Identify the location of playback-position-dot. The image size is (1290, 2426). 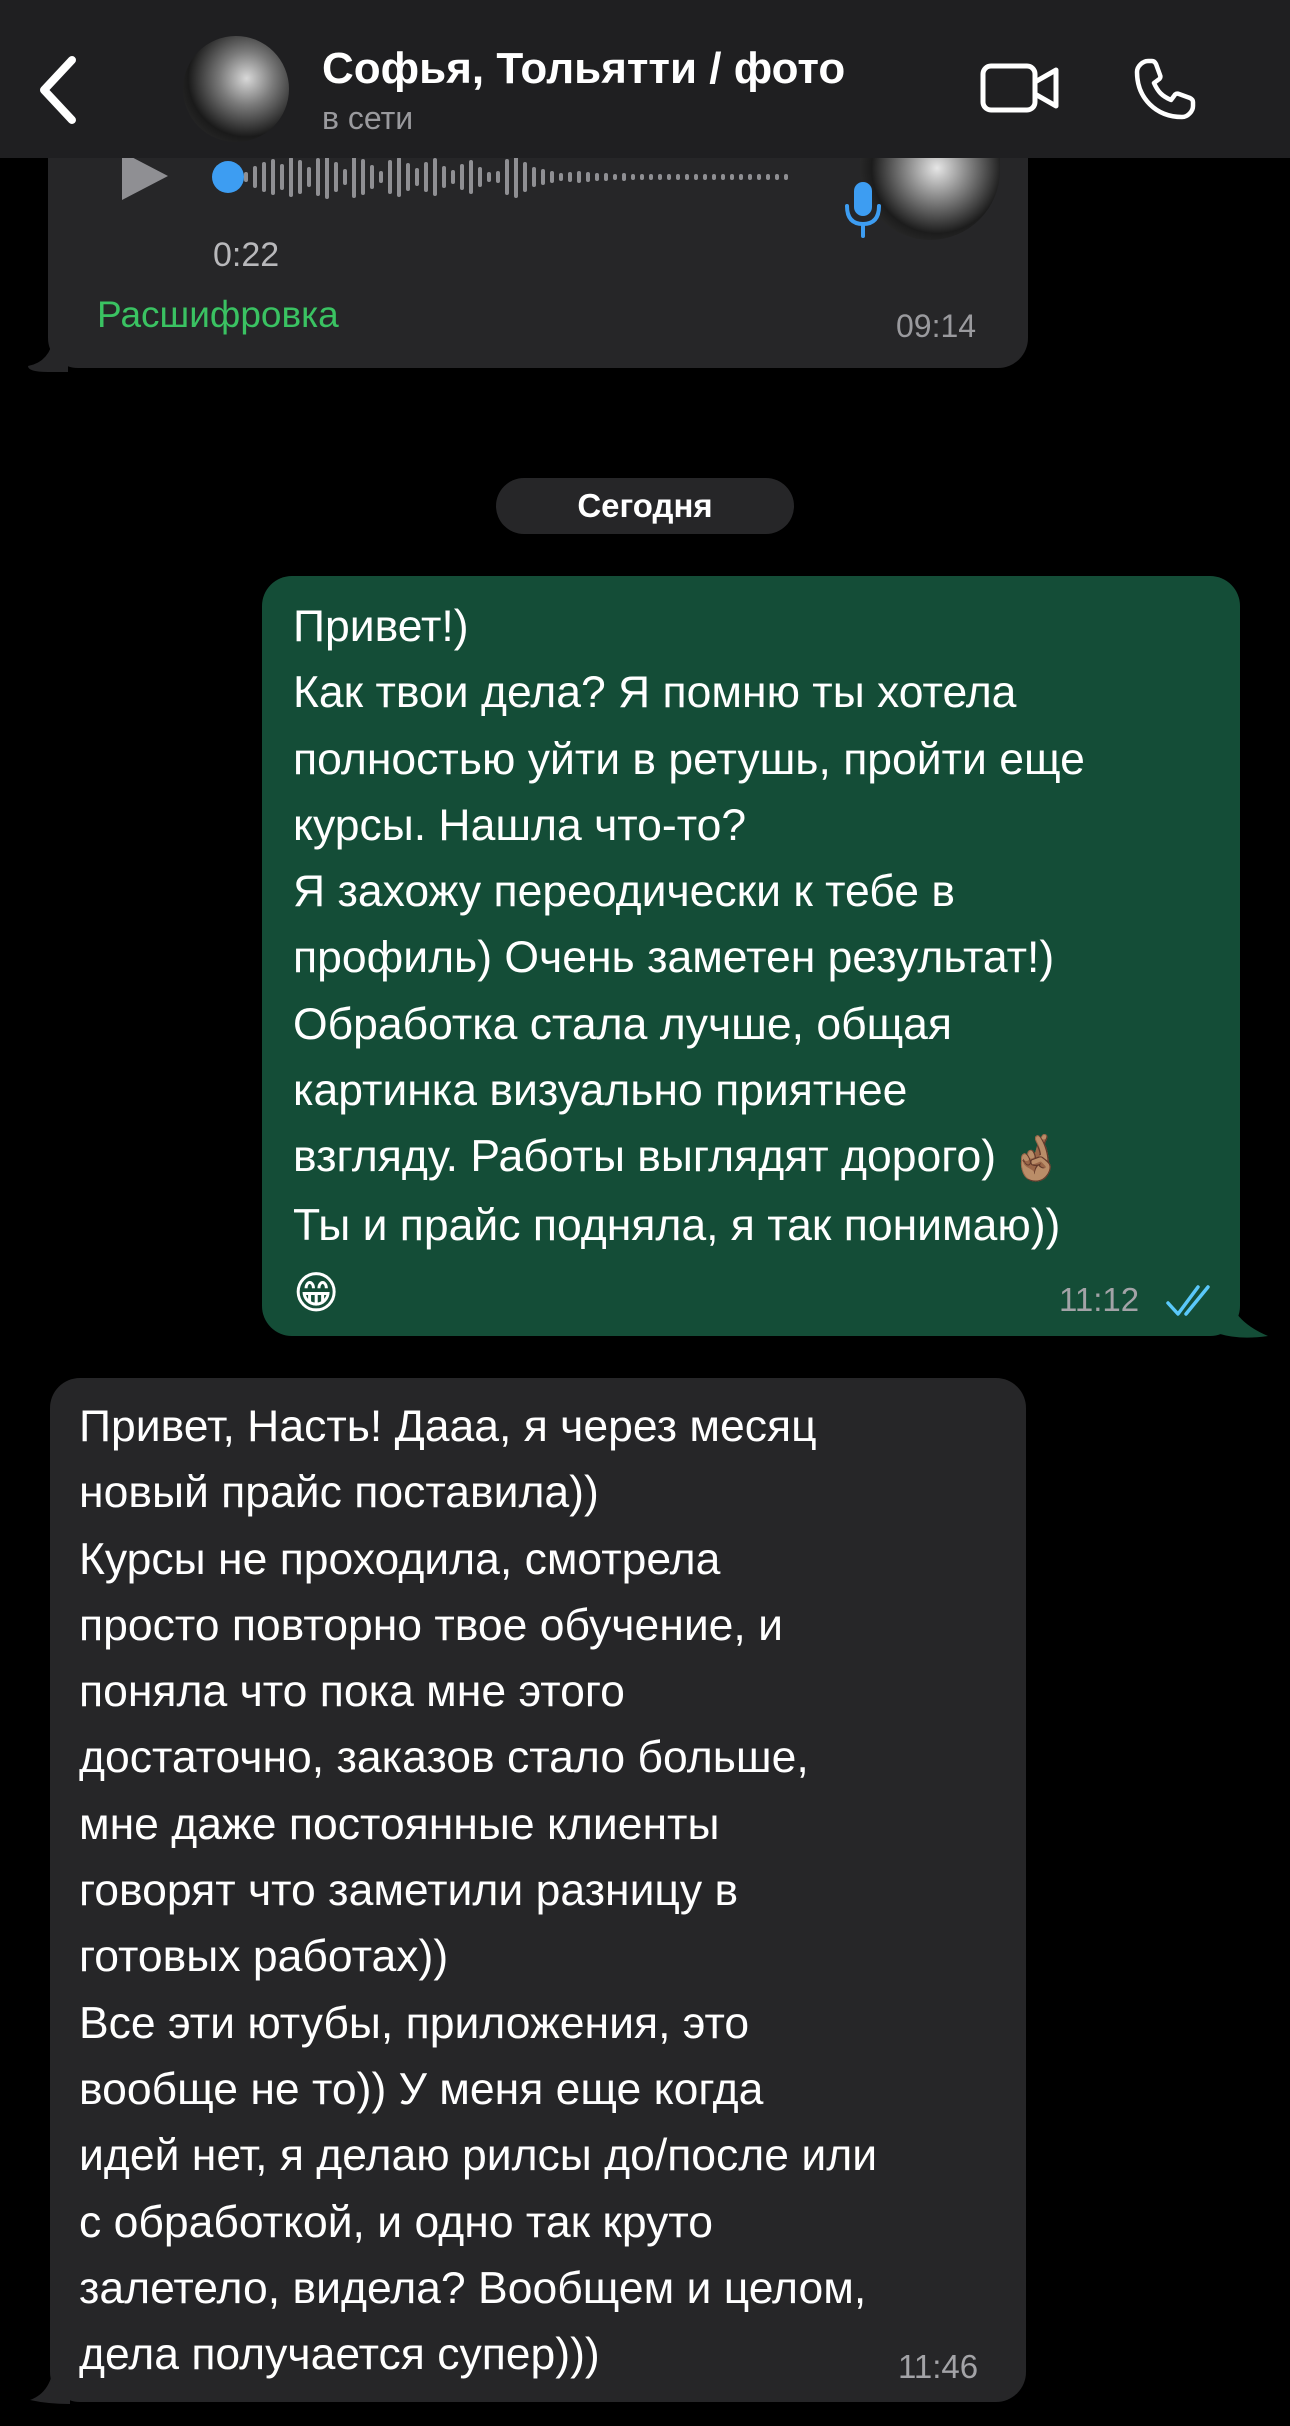
(228, 177).